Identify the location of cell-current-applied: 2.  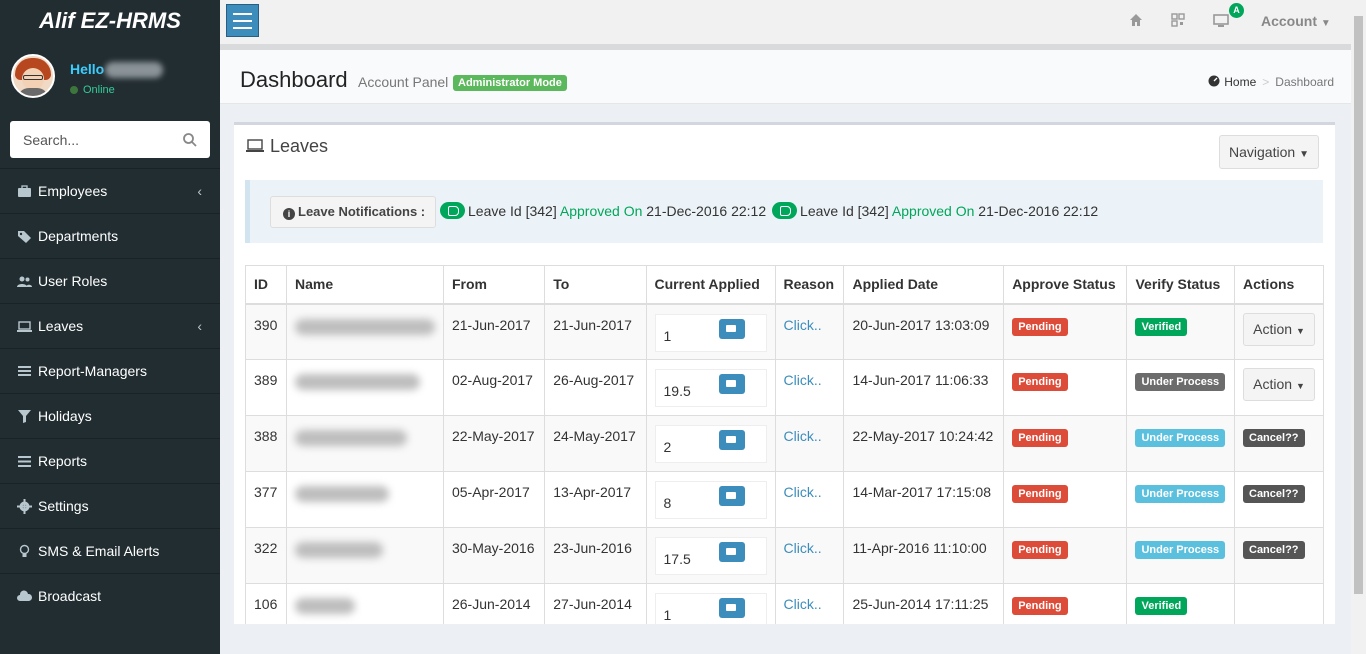
(710, 443).